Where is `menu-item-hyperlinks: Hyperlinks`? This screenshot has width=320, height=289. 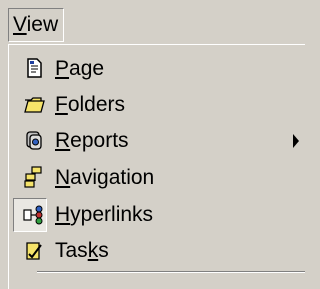
menu-item-hyperlinks: Hyperlinks is located at coordinates (154, 215).